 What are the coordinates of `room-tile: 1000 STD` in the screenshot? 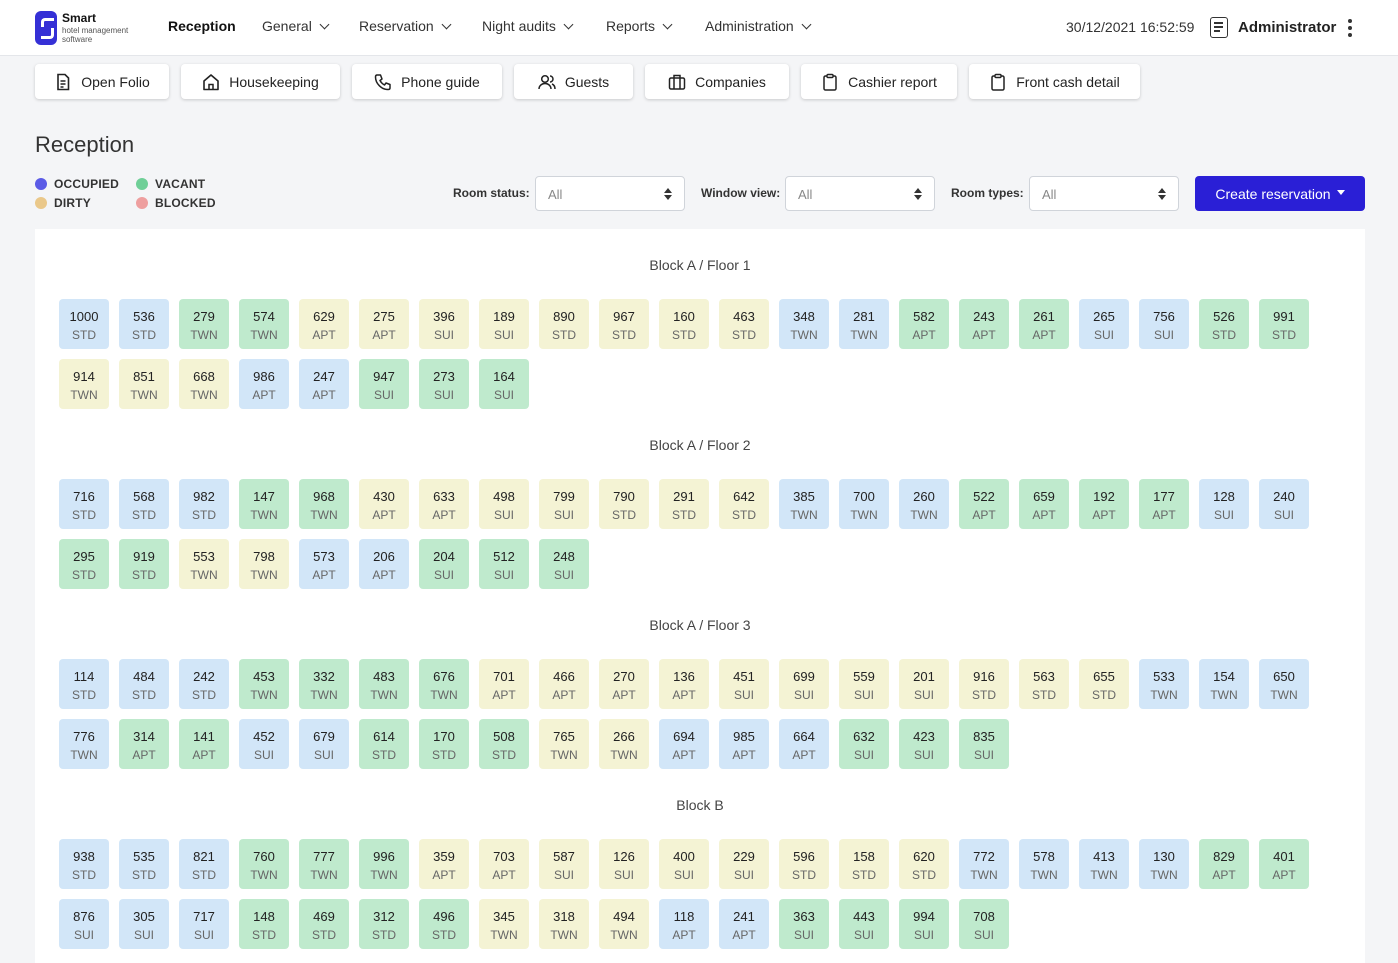 It's located at (84, 324).